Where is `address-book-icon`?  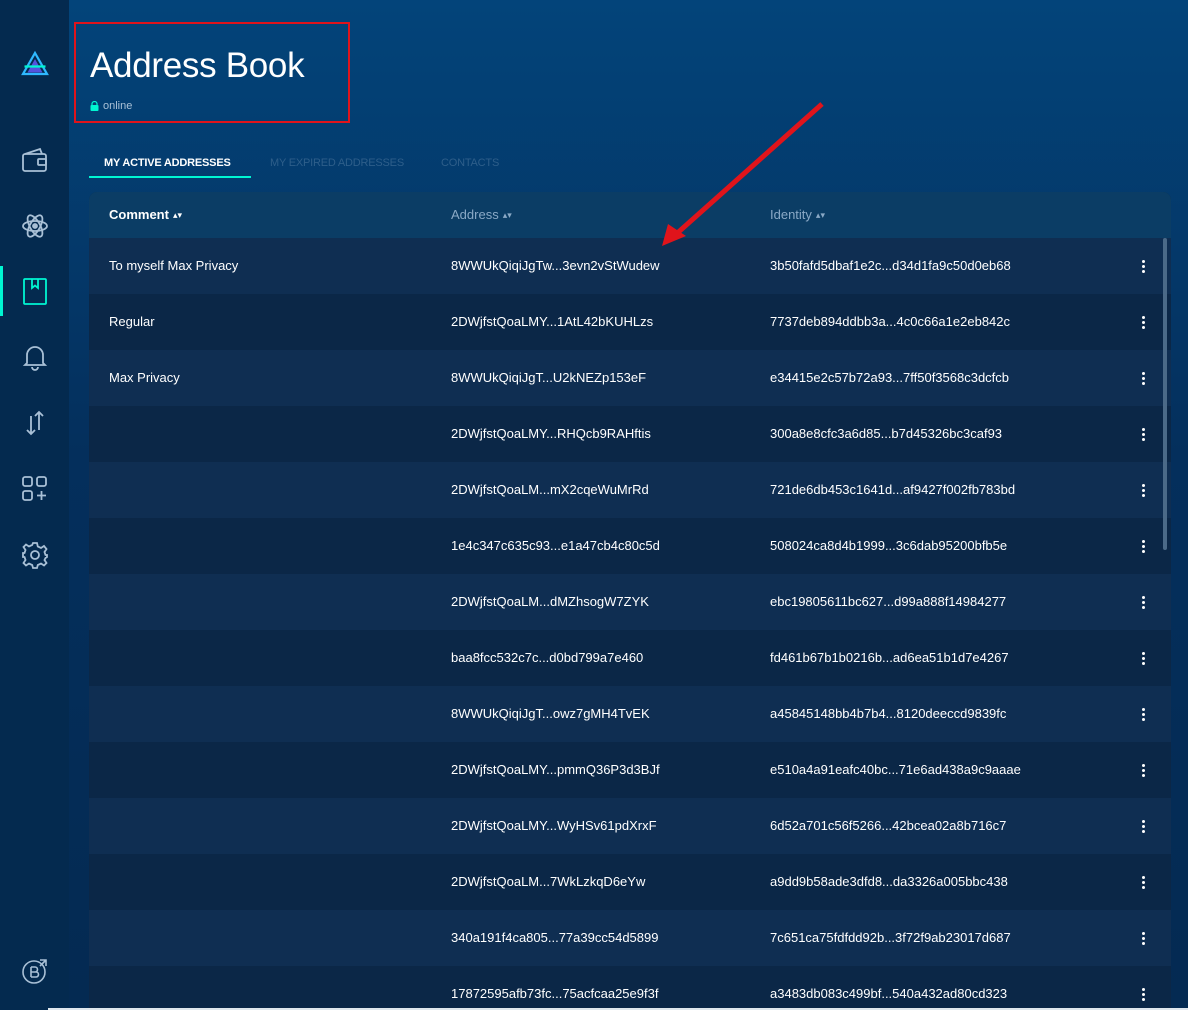
address-book-icon is located at coordinates (34, 291).